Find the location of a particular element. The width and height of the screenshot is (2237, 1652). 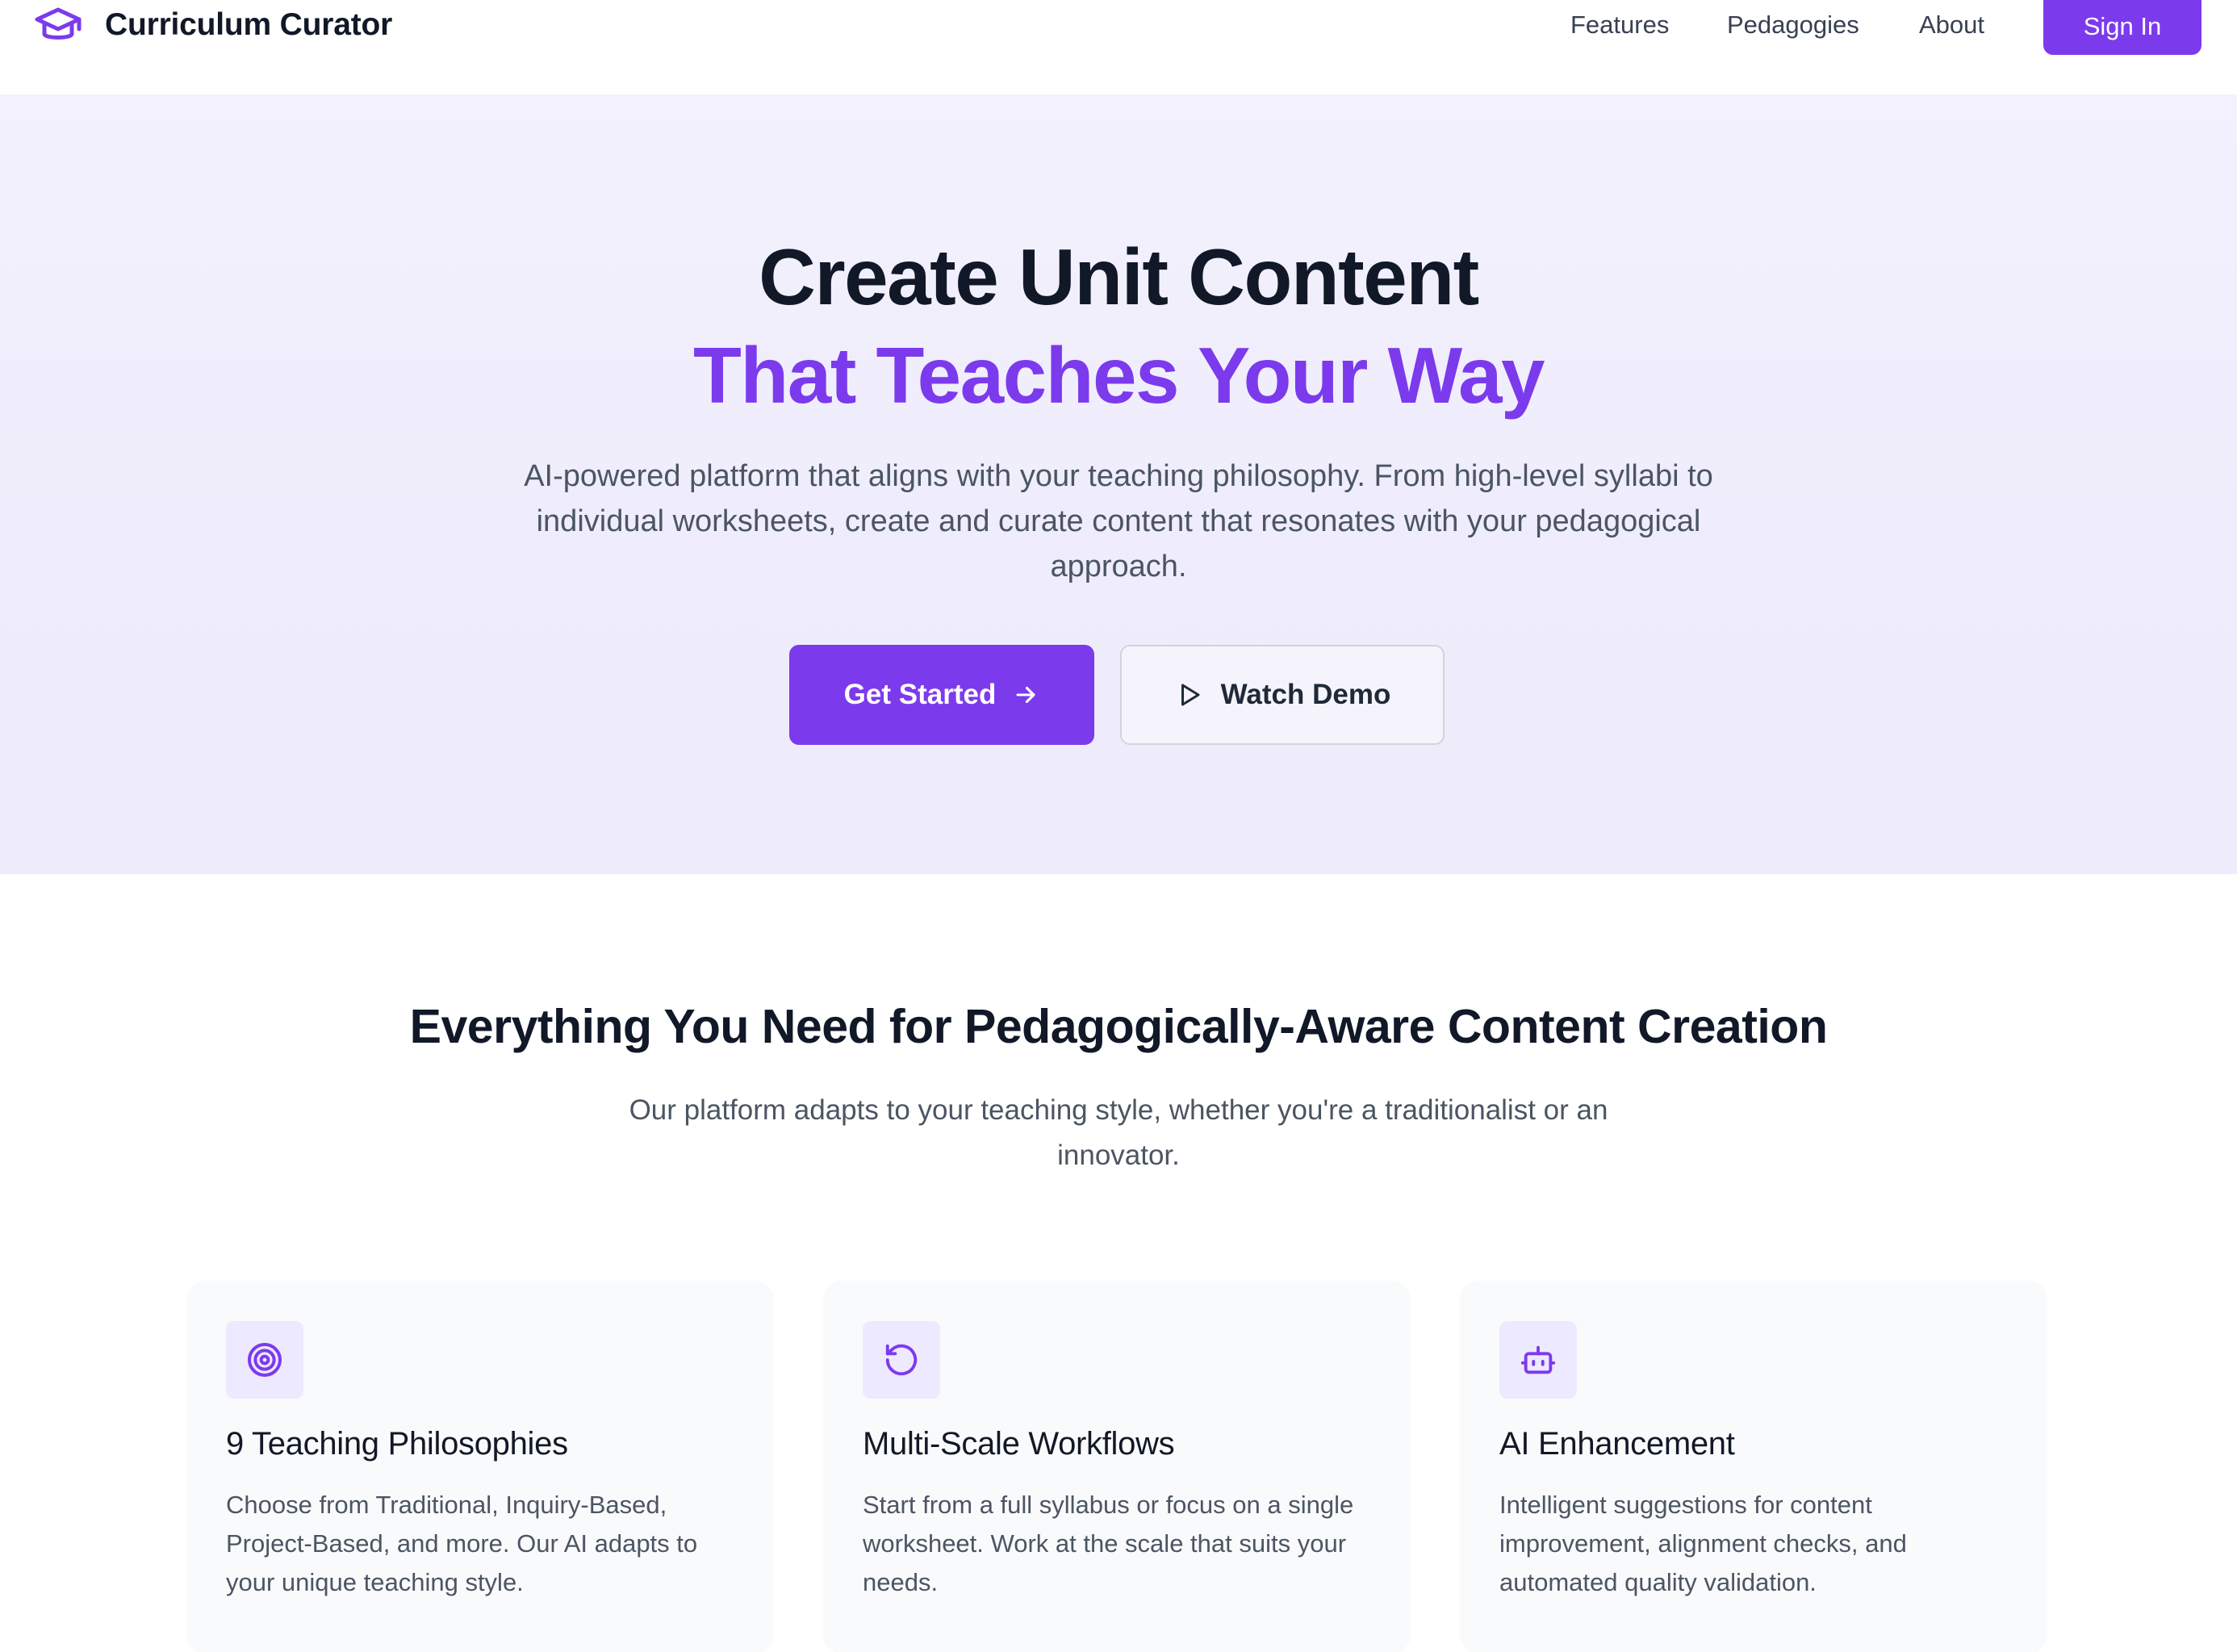

card-title: 9 Teaching Philosophies is located at coordinates (397, 1444).